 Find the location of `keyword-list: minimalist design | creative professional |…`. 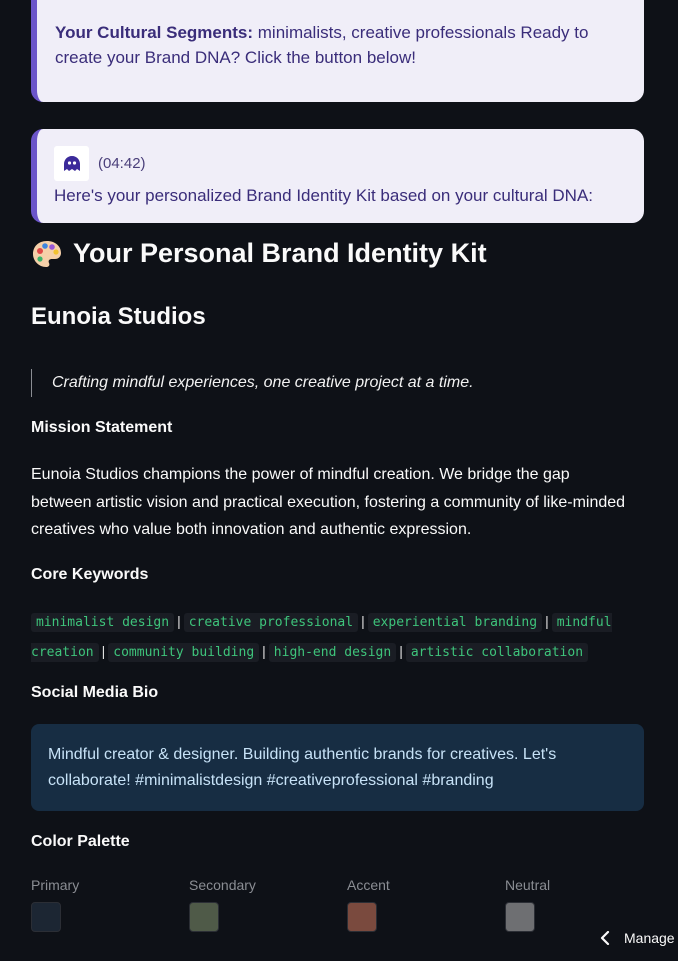

keyword-list: minimalist design | creative professional |… is located at coordinates (331, 637).